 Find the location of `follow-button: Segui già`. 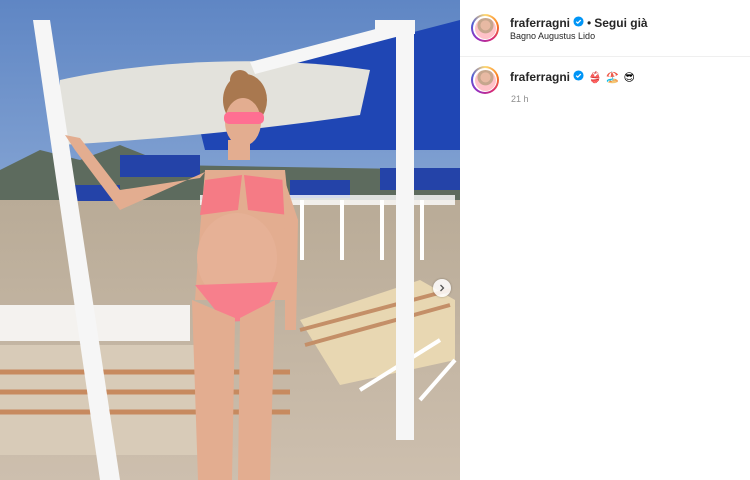

follow-button: Segui già is located at coordinates (620, 23).